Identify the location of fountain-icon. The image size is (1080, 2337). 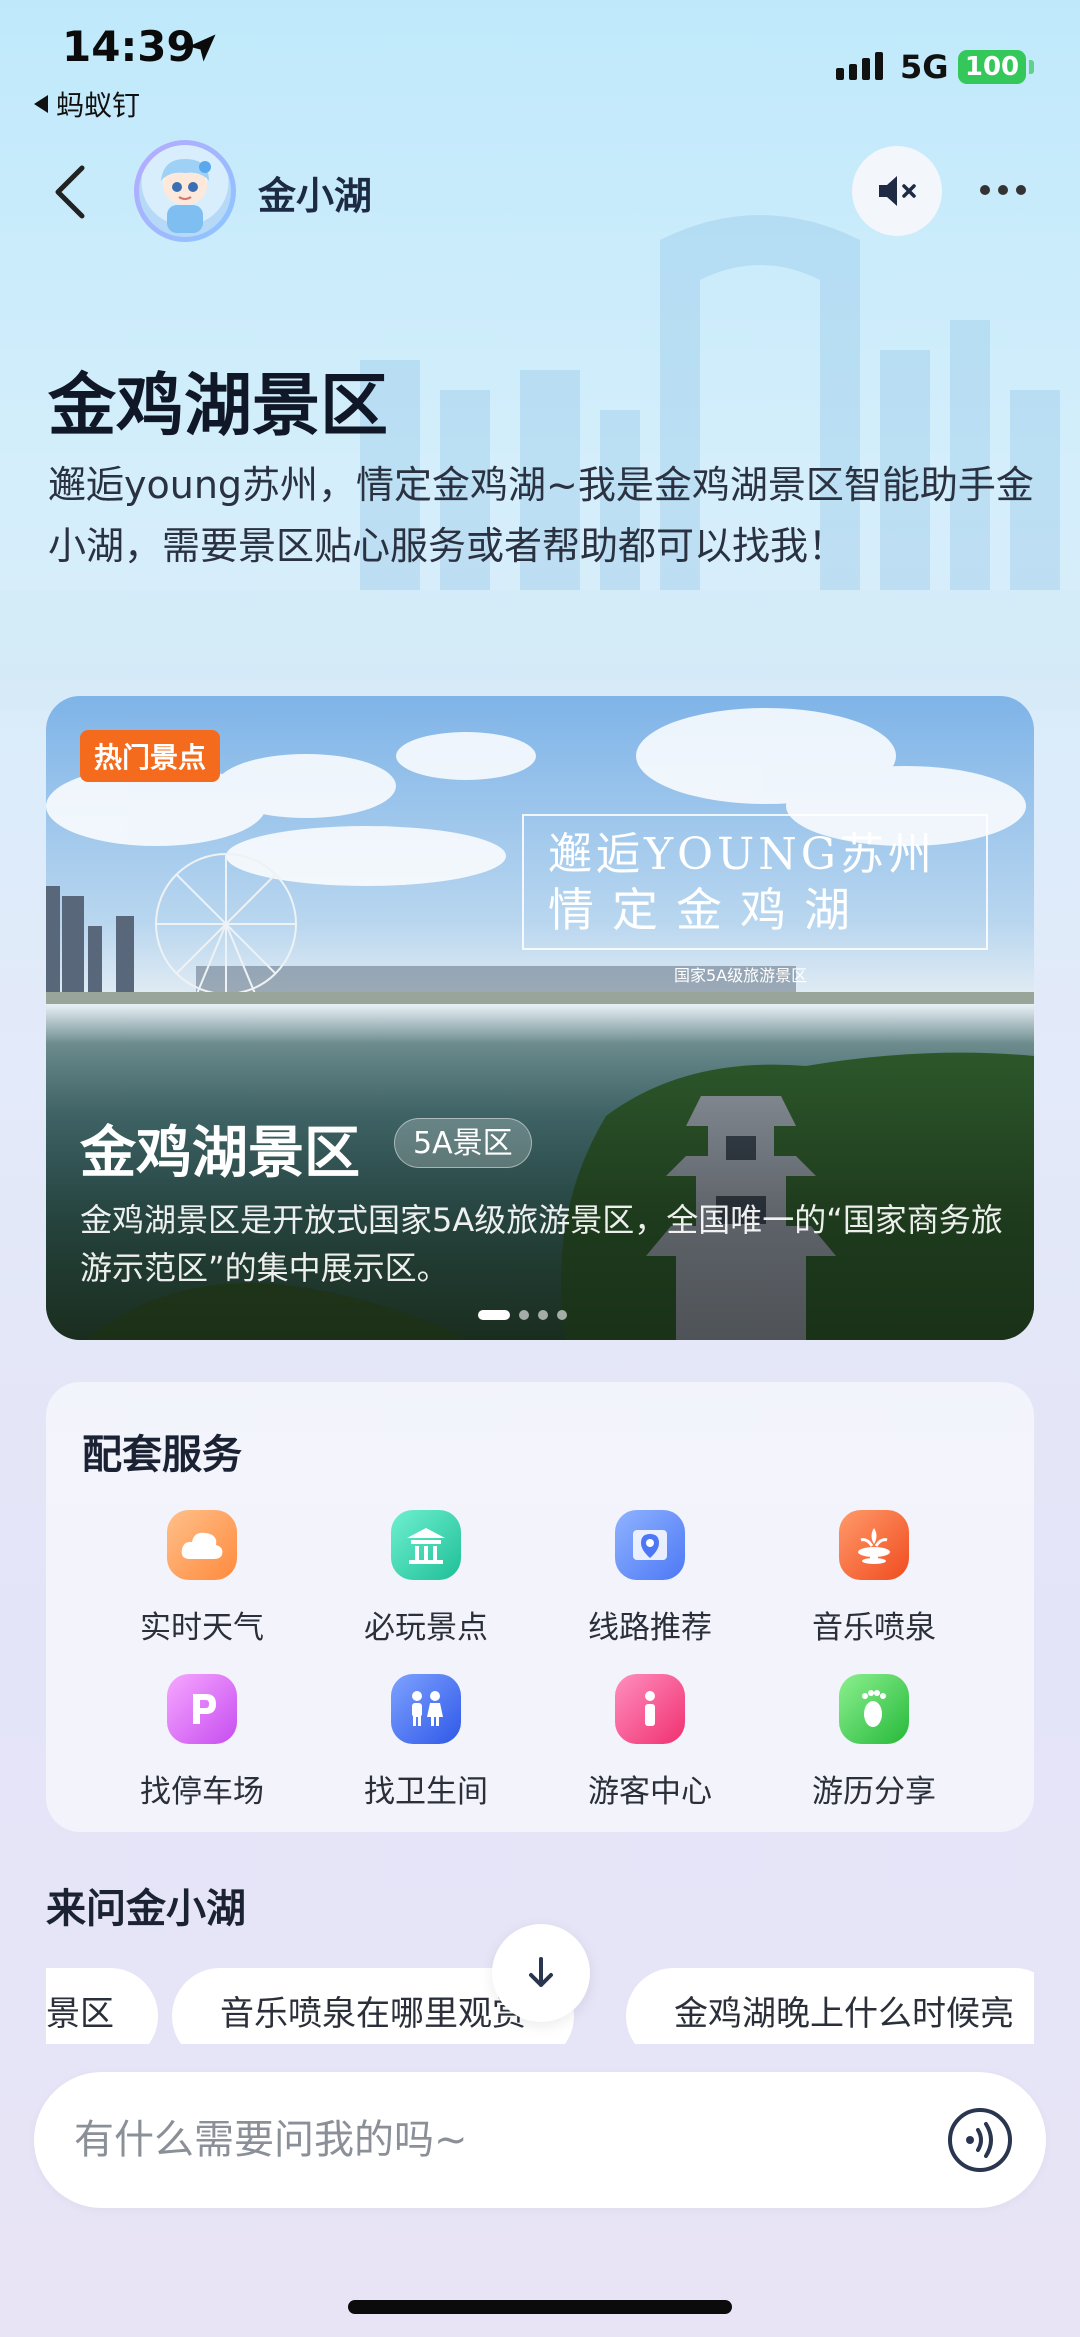
(874, 1545).